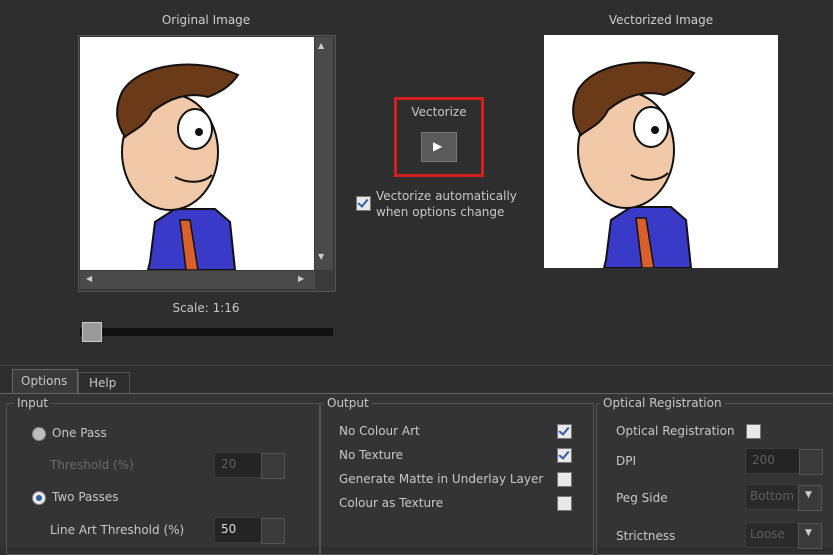  I want to click on radio-selected-dot, so click(39, 498).